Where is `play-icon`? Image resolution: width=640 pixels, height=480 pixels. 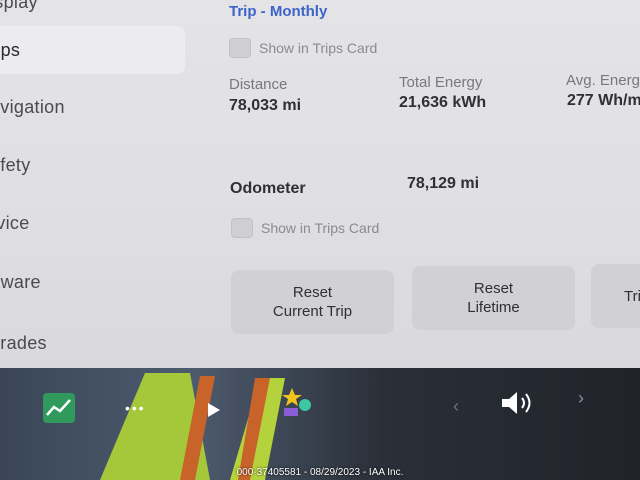
play-icon is located at coordinates (214, 412).